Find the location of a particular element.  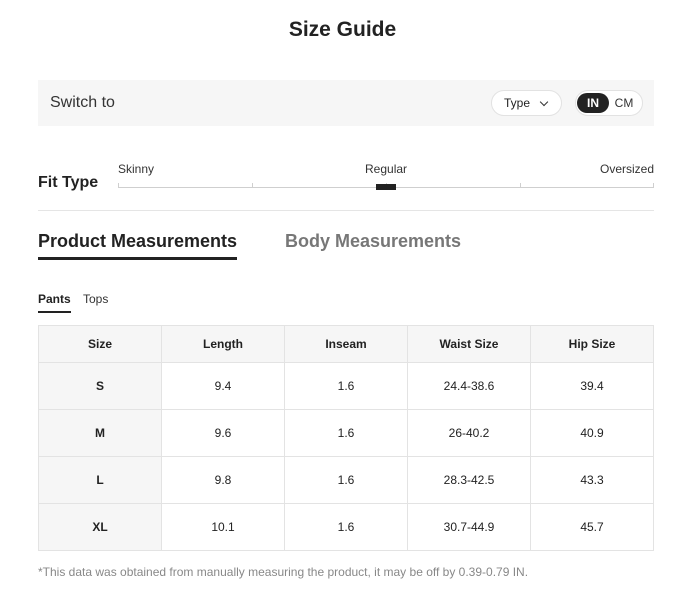

table-row: XL 10.1 1.6 30.7-44.9 45.7 is located at coordinates (346, 527).